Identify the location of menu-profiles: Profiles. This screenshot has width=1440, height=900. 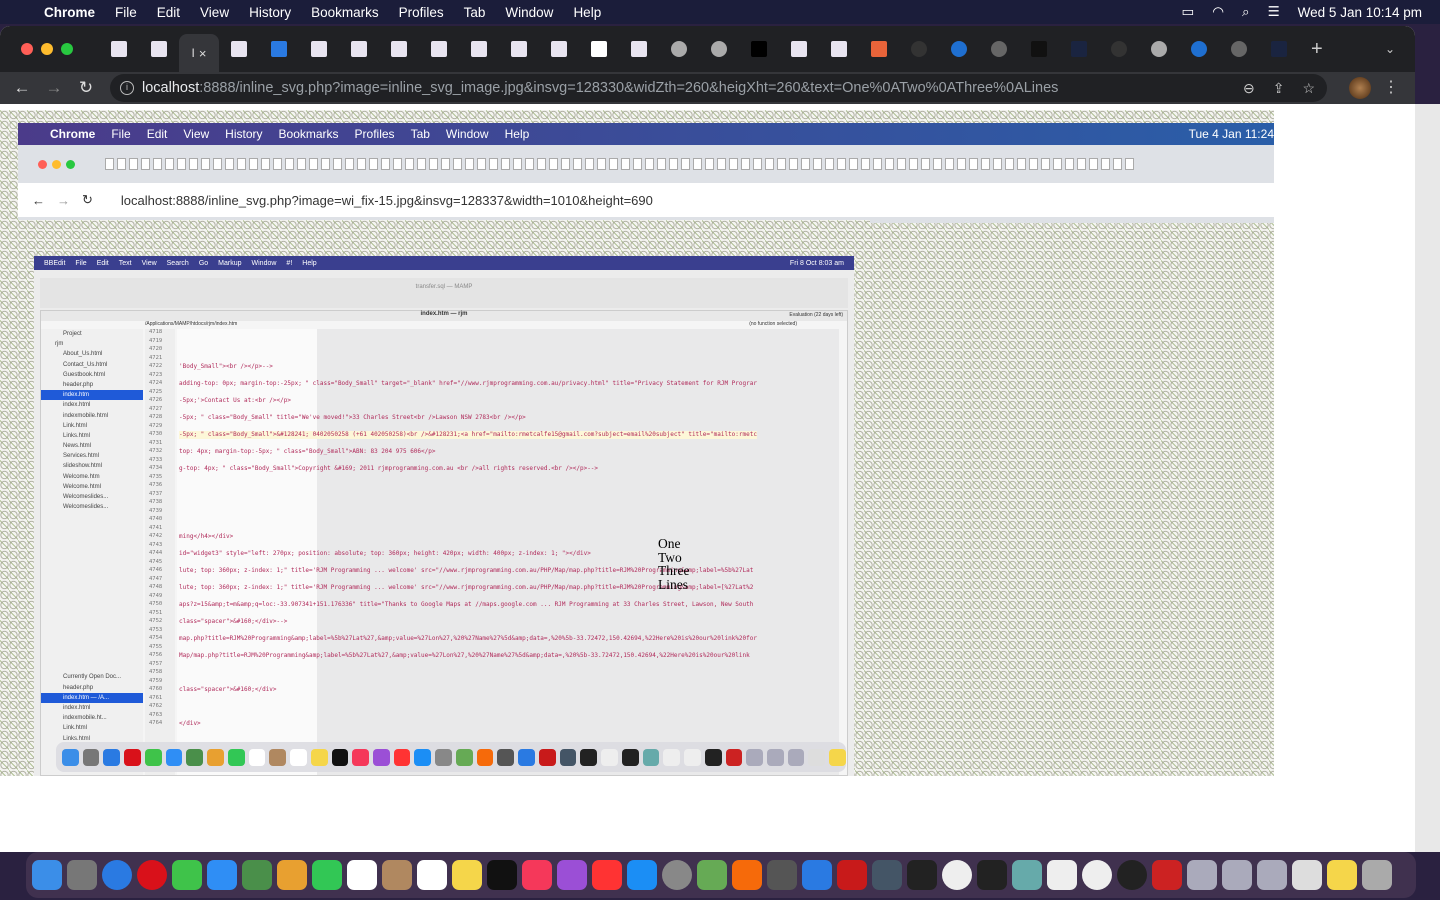
(421, 12).